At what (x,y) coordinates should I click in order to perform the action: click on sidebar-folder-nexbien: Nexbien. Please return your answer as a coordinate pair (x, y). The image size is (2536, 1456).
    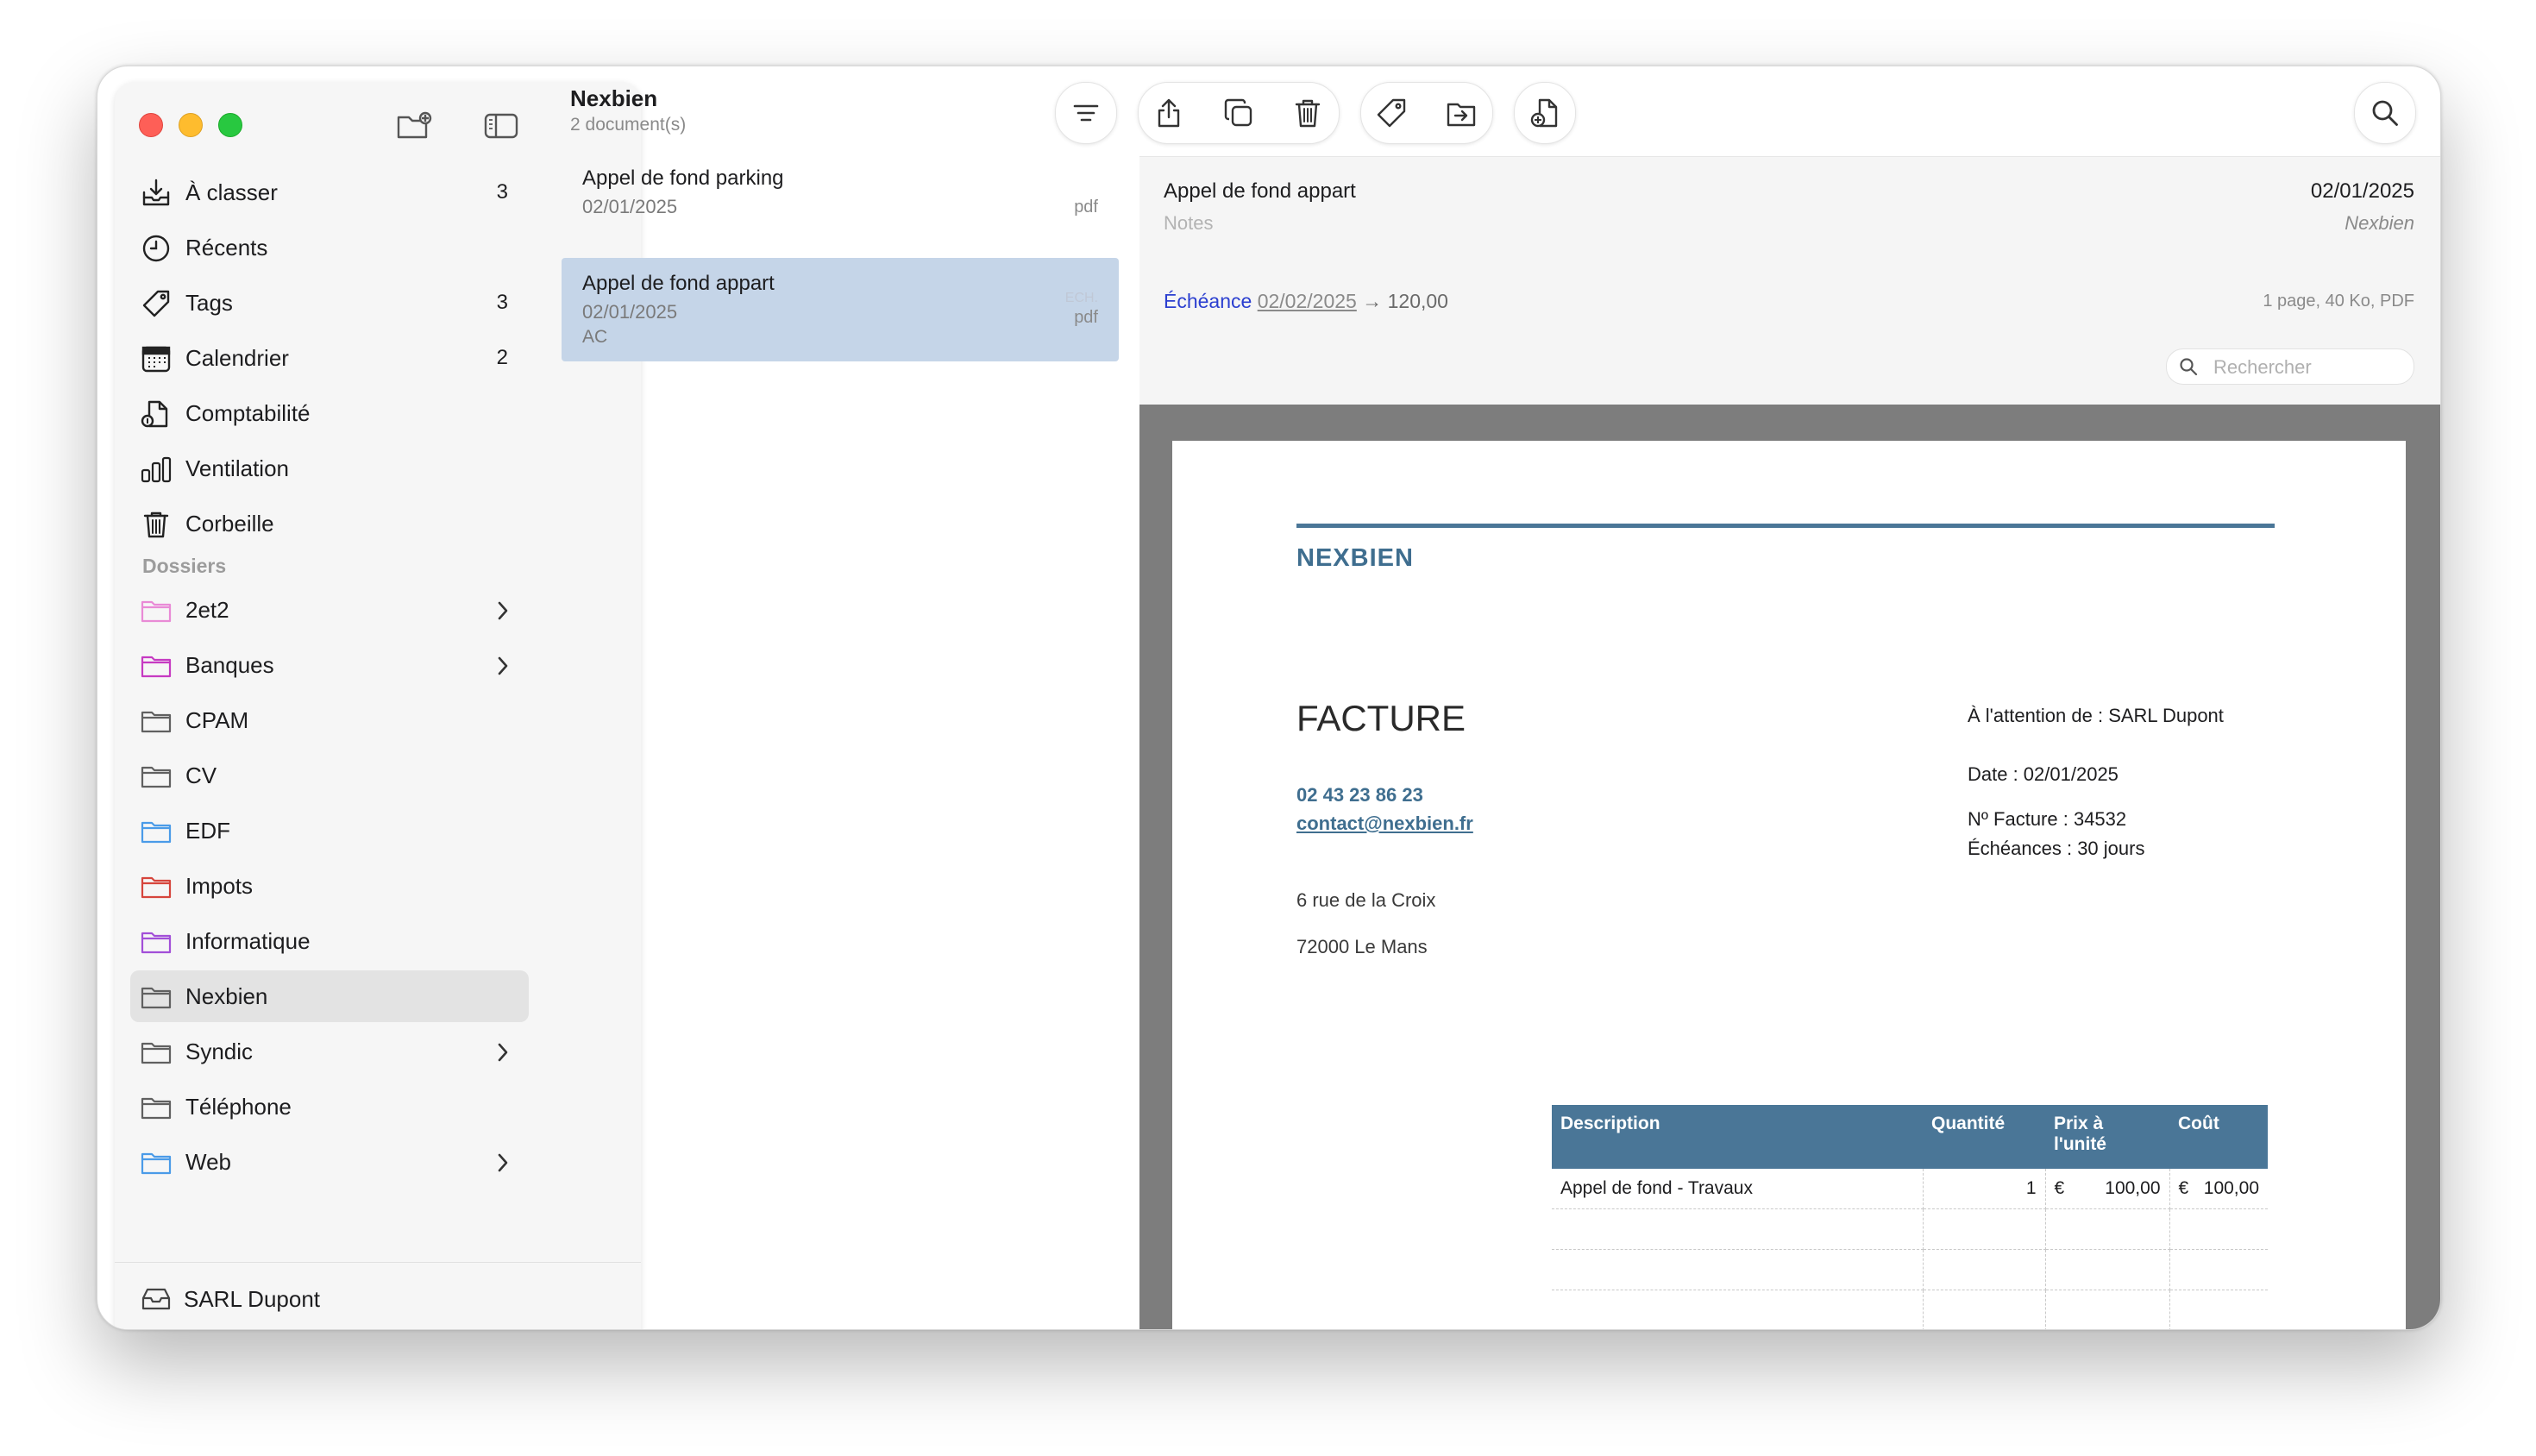
    Looking at the image, I should click on (329, 996).